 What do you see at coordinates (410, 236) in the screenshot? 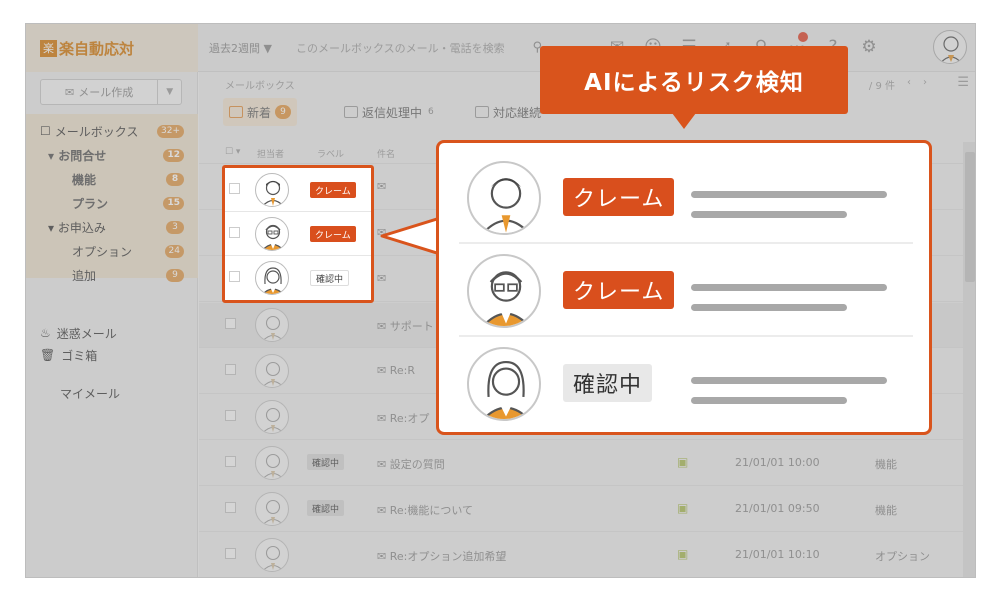
I see `callout-pointer` at bounding box center [410, 236].